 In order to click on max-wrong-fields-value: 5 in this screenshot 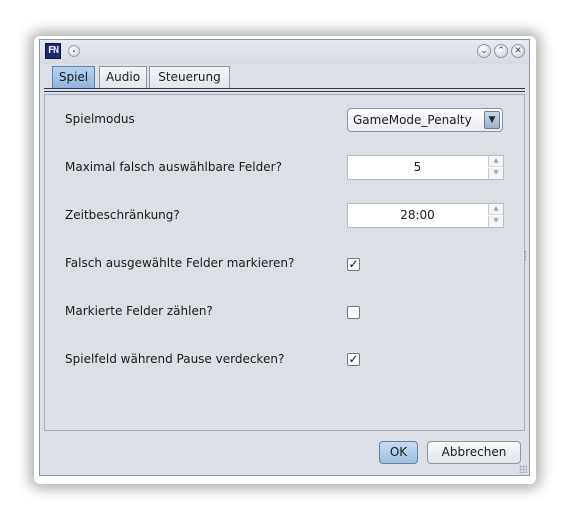, I will do `click(417, 167)`.